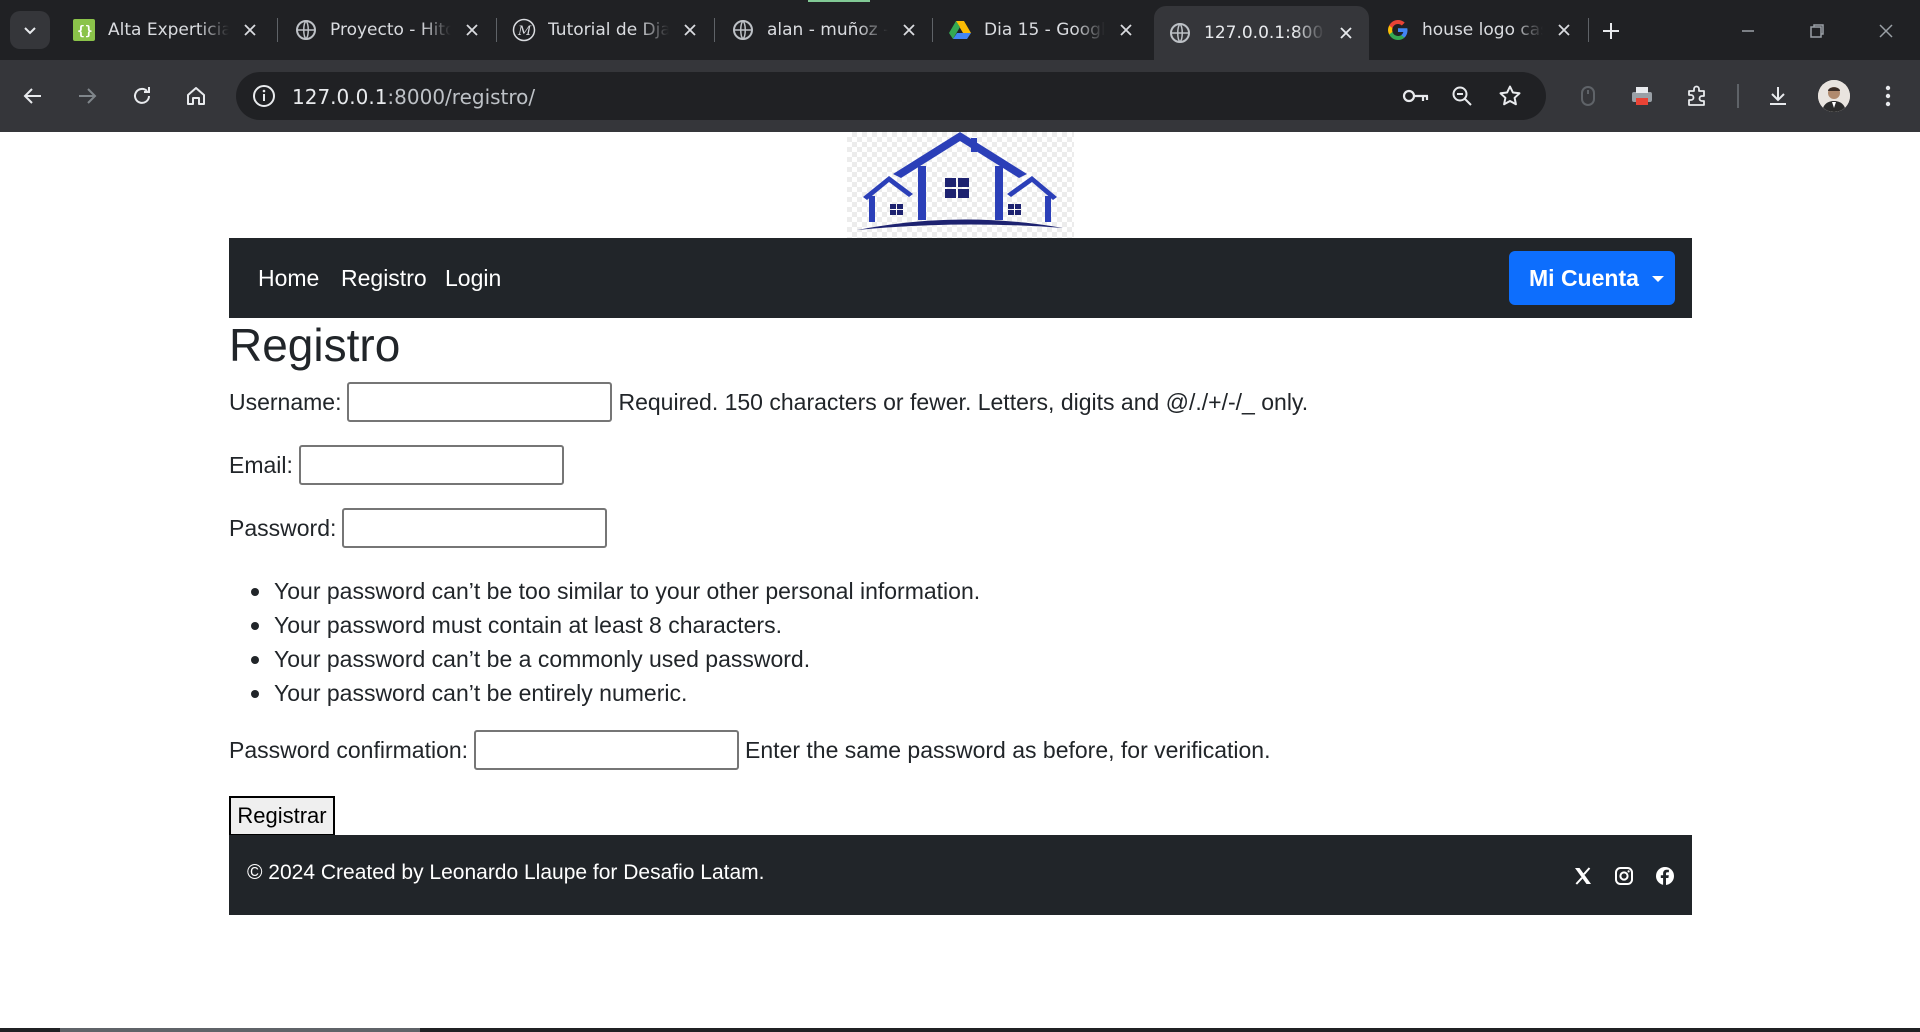 The image size is (1920, 1032). I want to click on main-navbar: Home Registro Login Mi Cuenta, so click(960, 278).